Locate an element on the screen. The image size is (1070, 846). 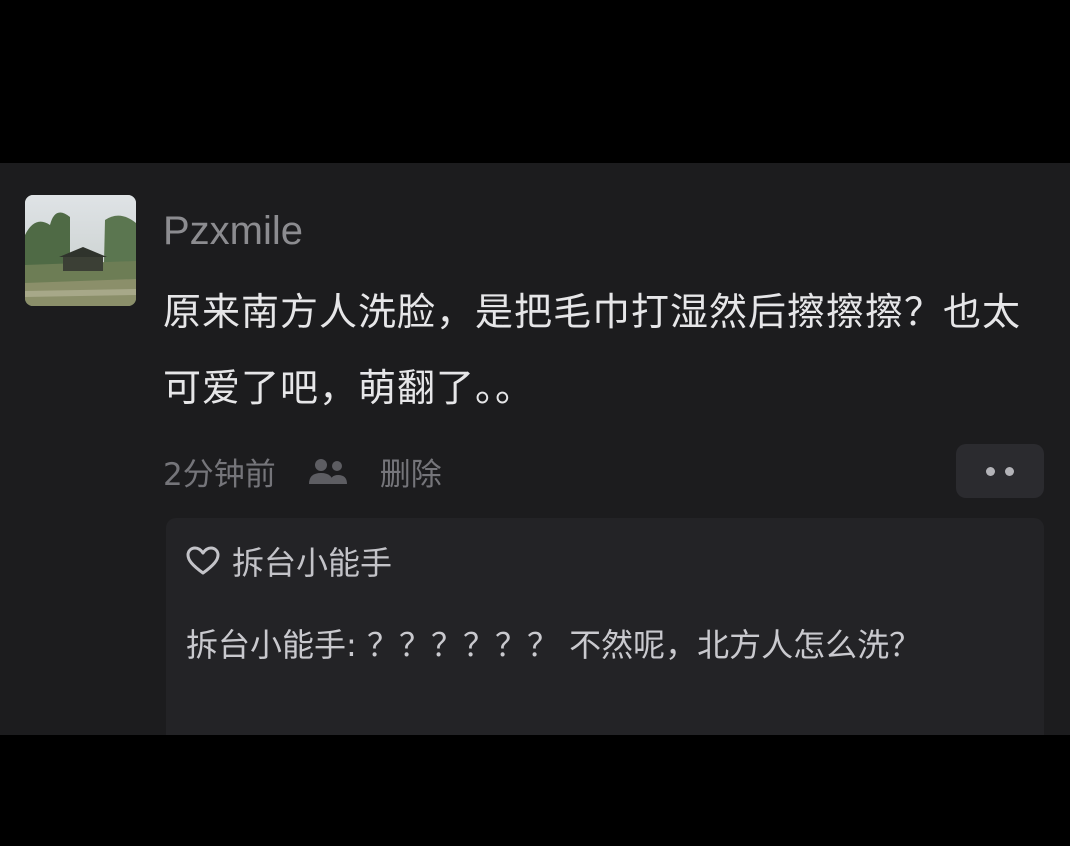
like-row: 拆台小能手 is located at coordinates (289, 561).